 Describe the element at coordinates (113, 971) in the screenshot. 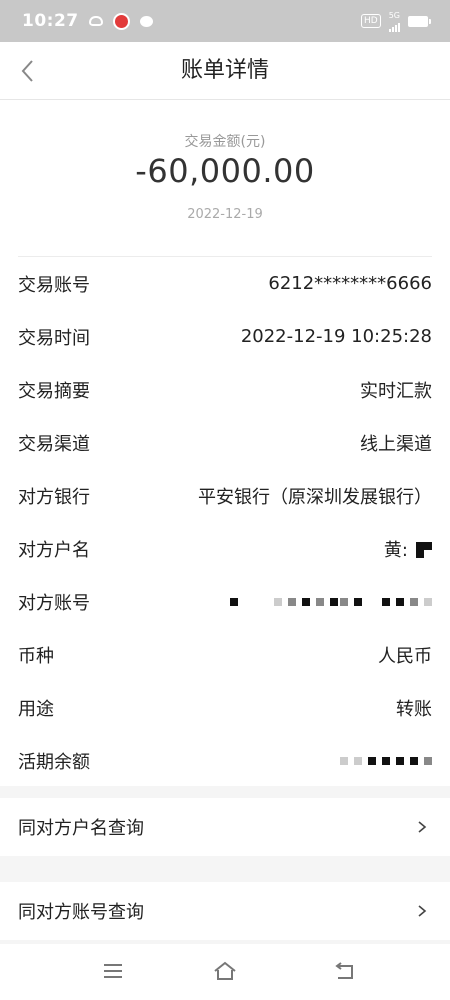

I see `menu-icon` at that location.